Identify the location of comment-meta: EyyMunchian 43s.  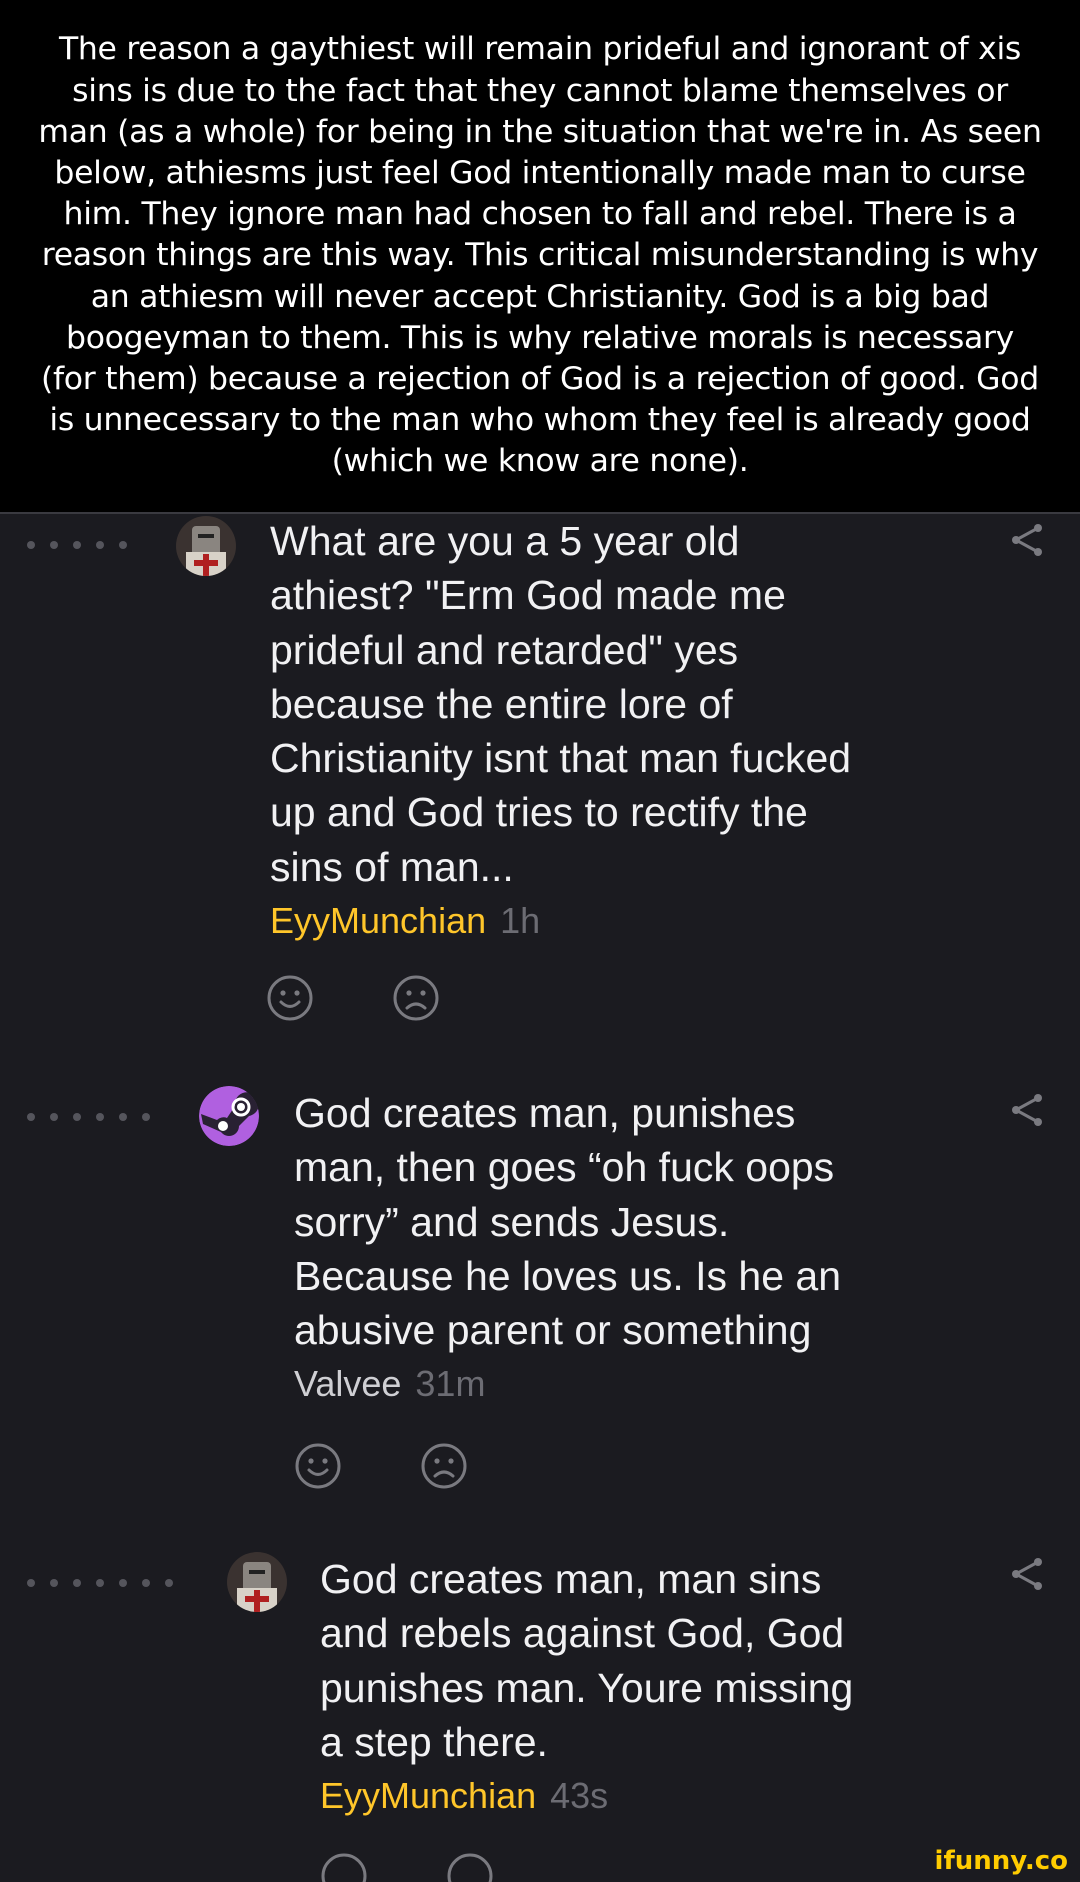
(586, 1796).